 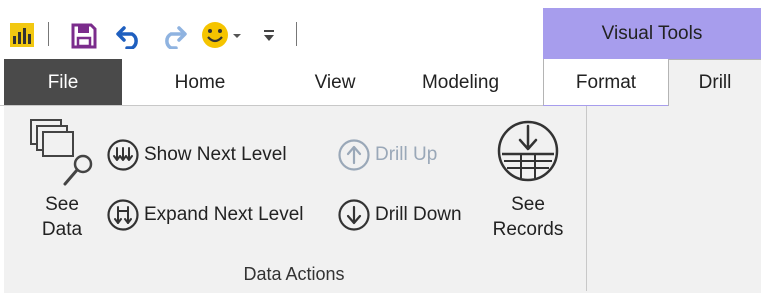 I want to click on expand-next-level-icon, so click(x=123, y=215).